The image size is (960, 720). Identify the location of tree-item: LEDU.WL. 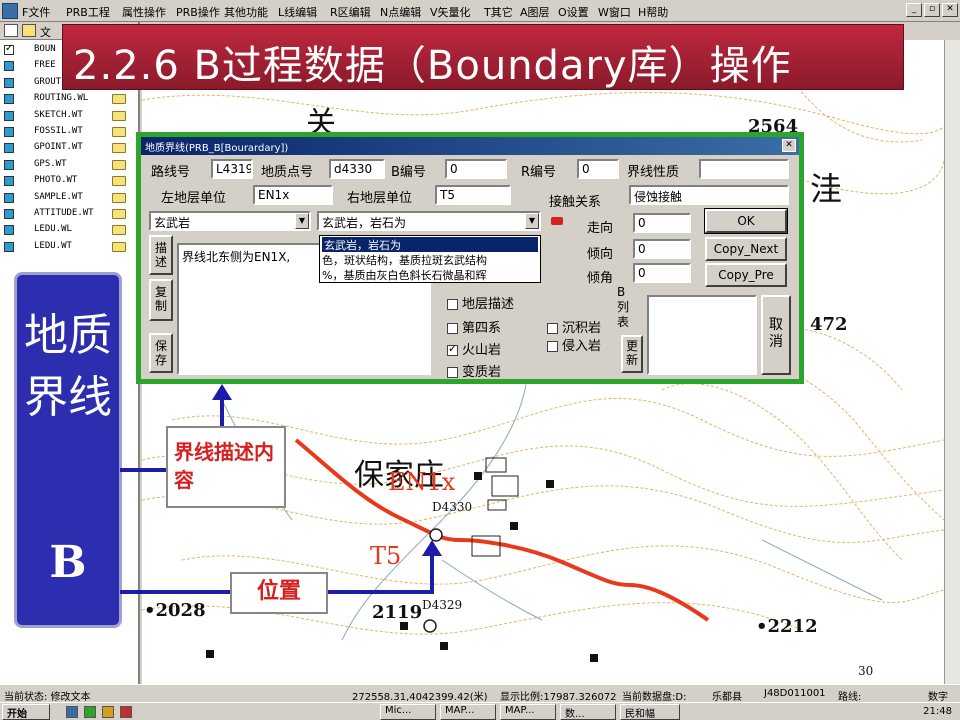
(69, 230).